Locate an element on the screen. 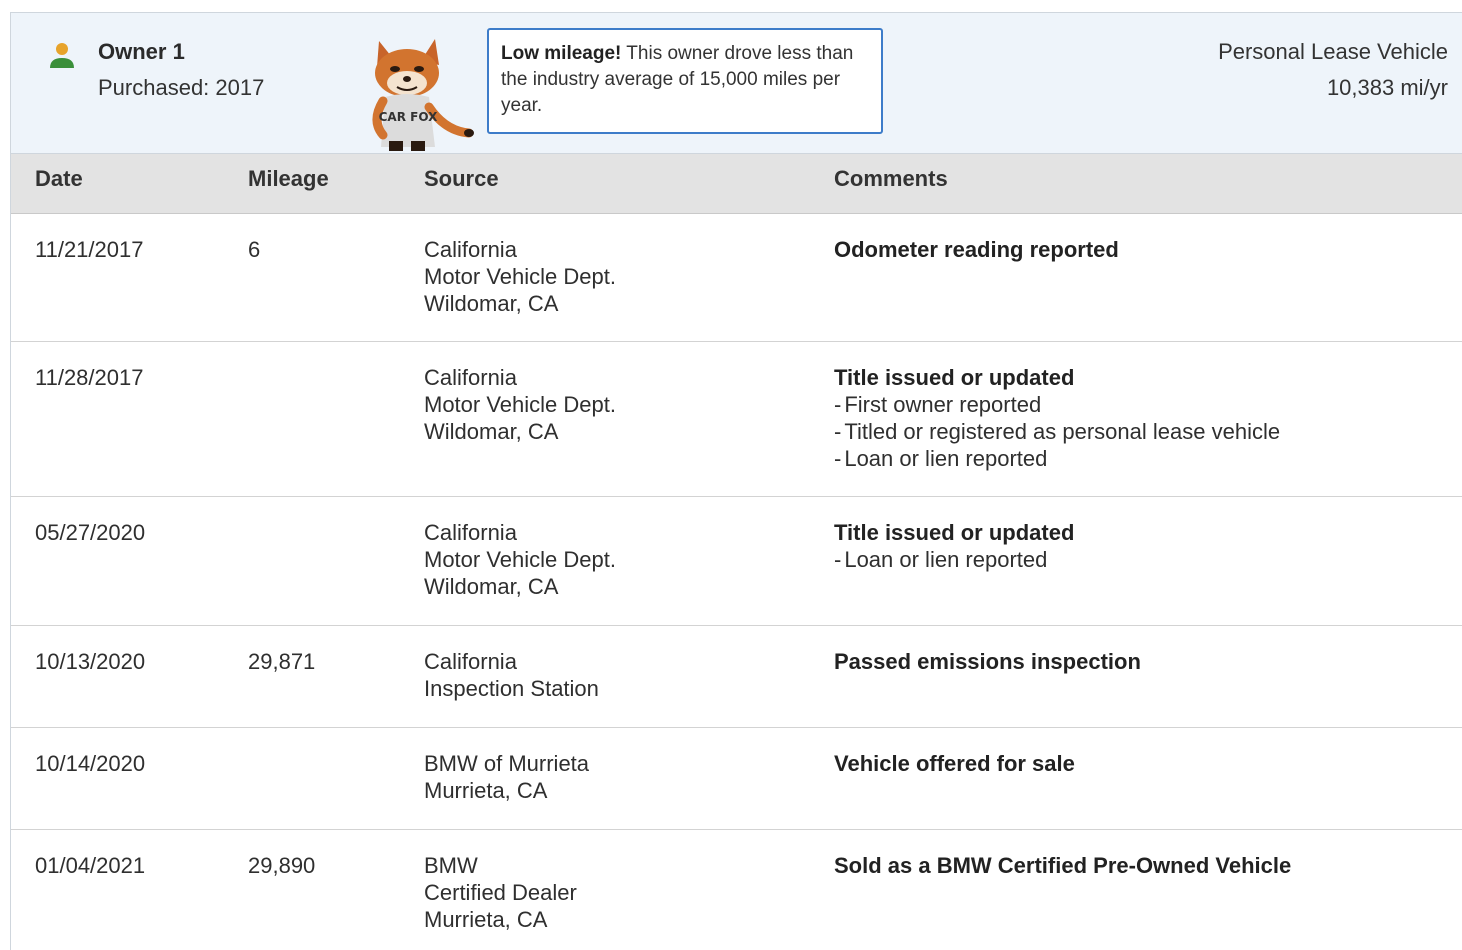 The image size is (1462, 950). source-line: BMW is located at coordinates (451, 865).